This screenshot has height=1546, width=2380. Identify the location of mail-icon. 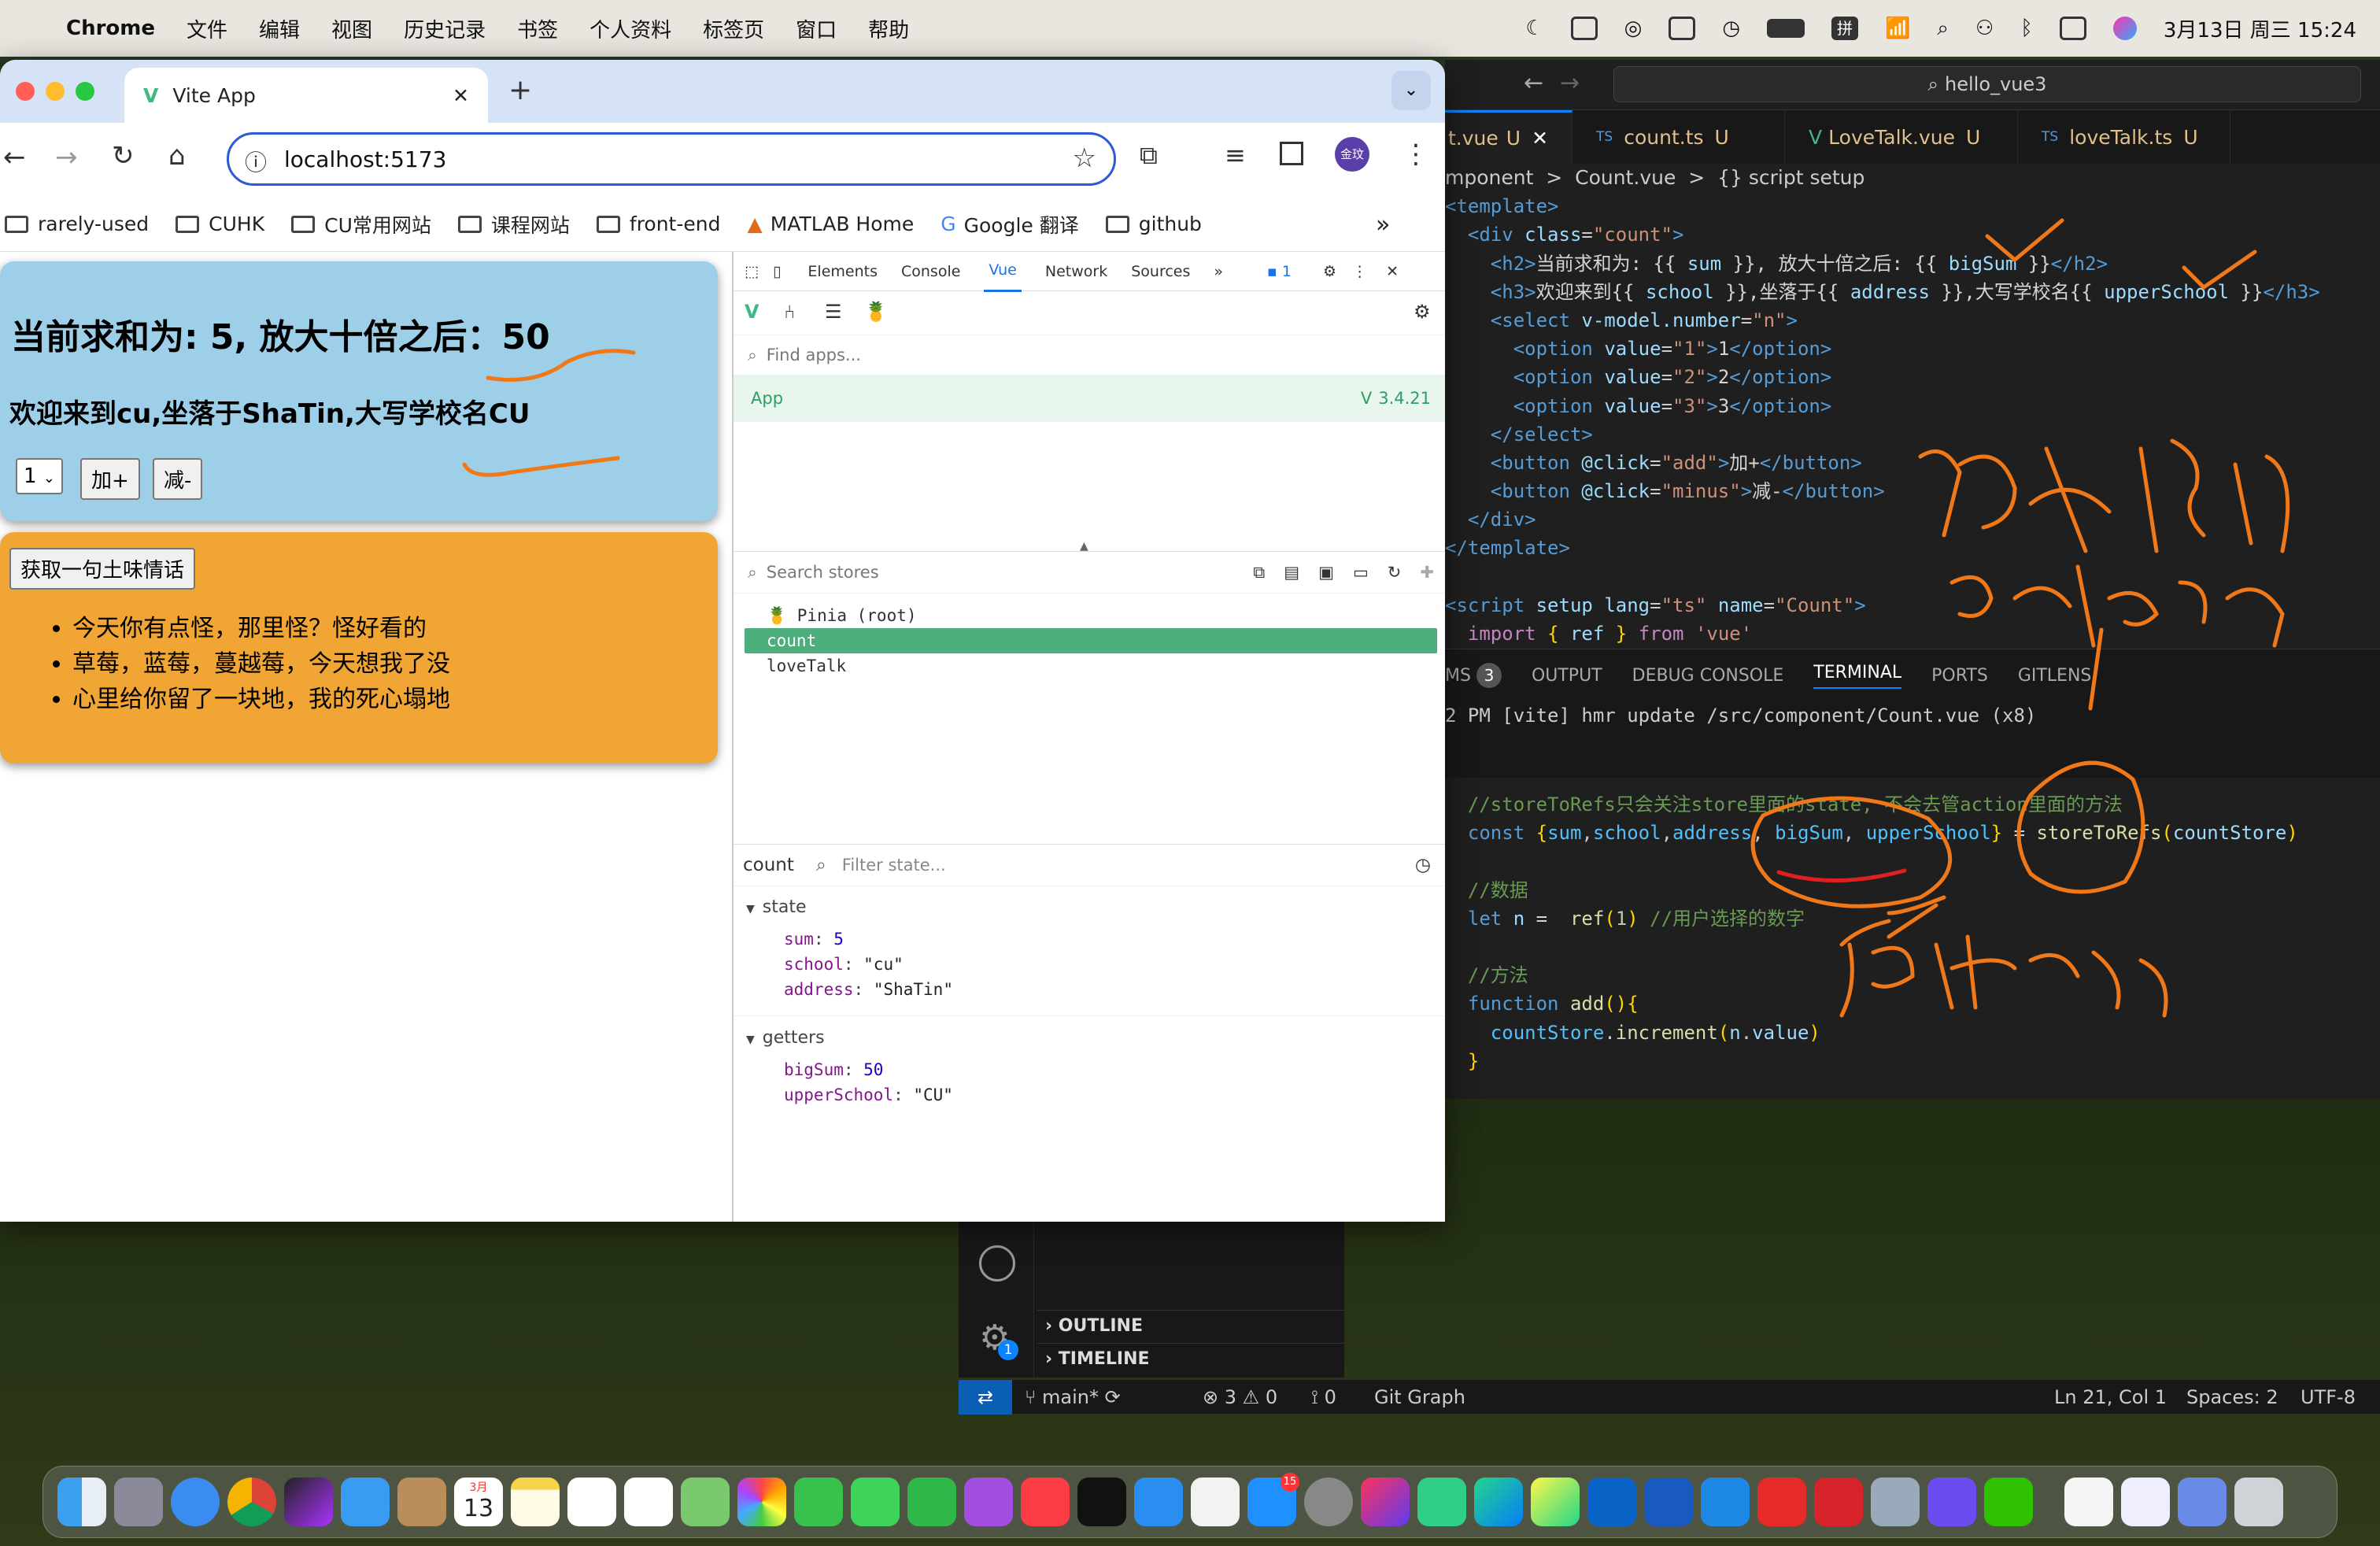
(365, 1502).